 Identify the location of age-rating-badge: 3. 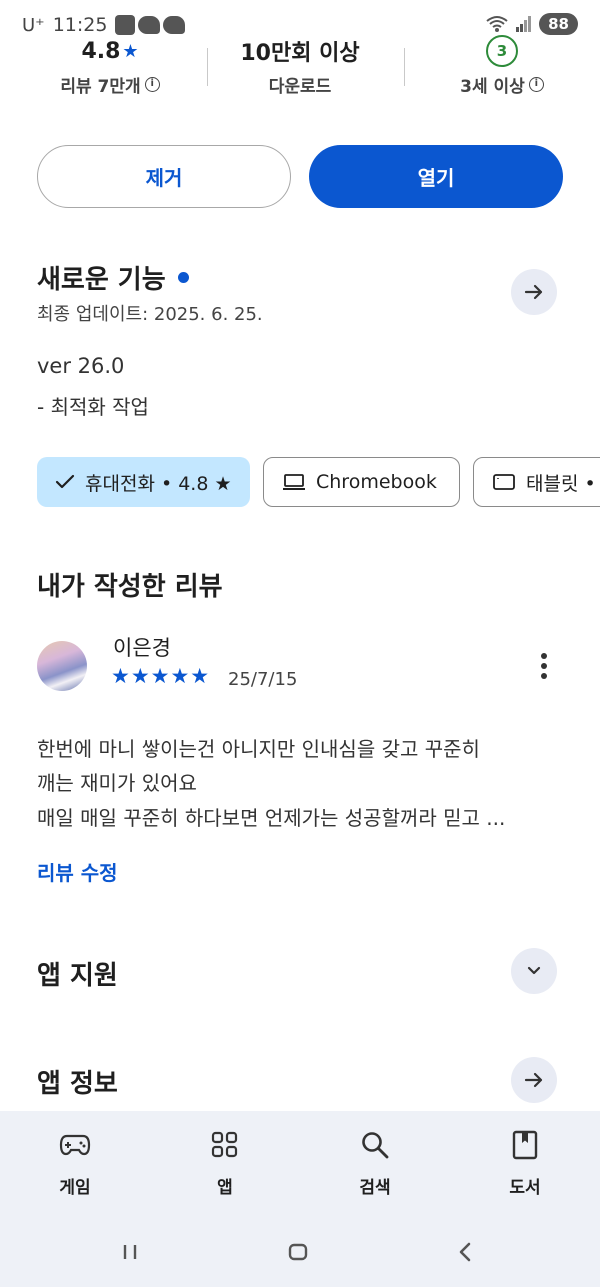
(502, 51).